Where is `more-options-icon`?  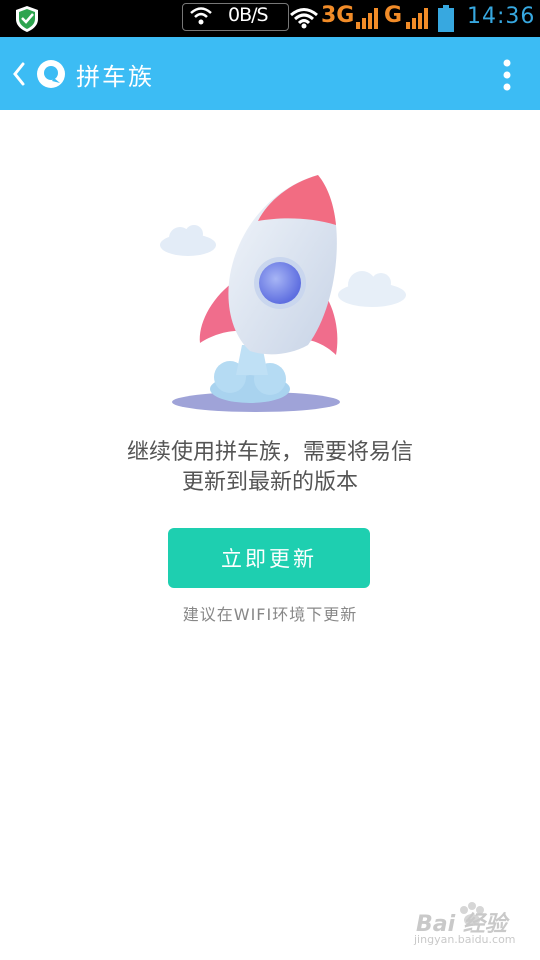
more-options-icon is located at coordinates (507, 75).